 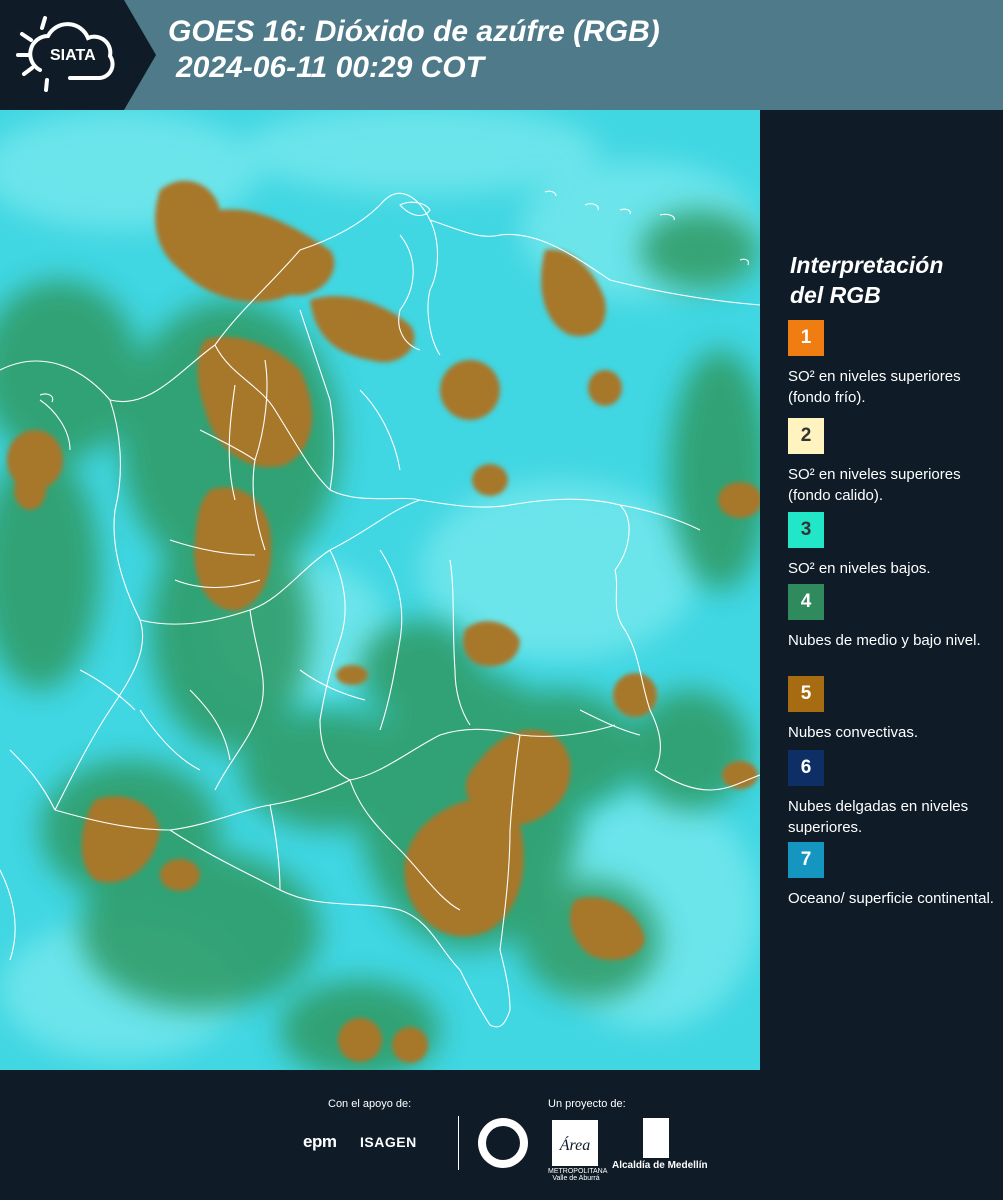 I want to click on isagen-logo: ISAGEN, so click(x=388, y=1142).